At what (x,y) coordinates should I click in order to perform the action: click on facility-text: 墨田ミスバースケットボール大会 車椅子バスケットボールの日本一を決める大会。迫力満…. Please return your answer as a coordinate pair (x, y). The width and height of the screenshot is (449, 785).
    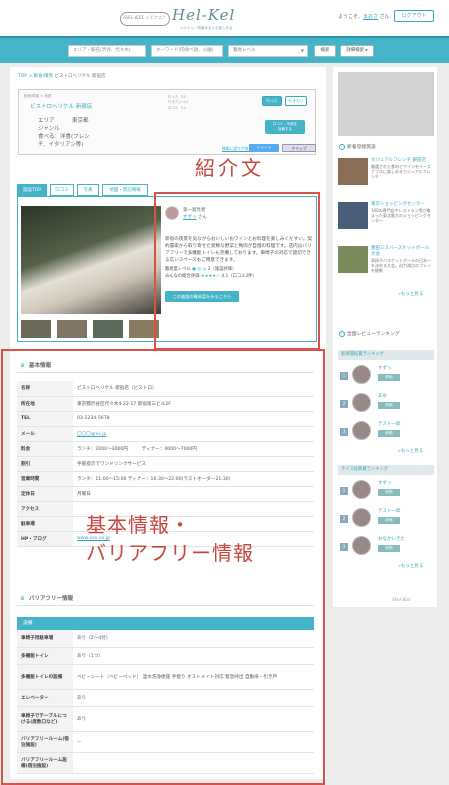
    Looking at the image, I should click on (402, 259).